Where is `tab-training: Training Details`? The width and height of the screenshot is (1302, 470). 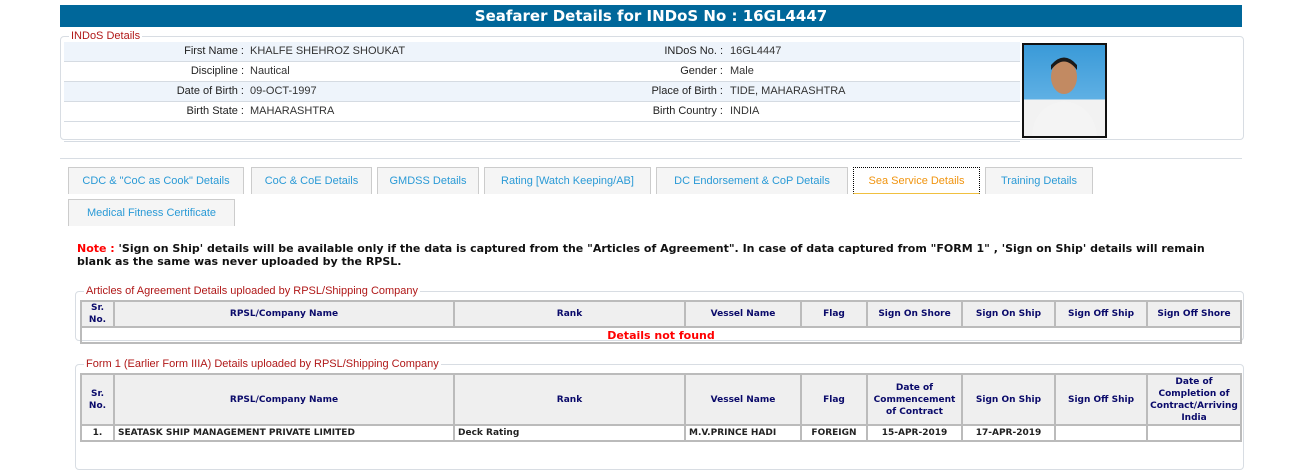 tab-training: Training Details is located at coordinates (1039, 180).